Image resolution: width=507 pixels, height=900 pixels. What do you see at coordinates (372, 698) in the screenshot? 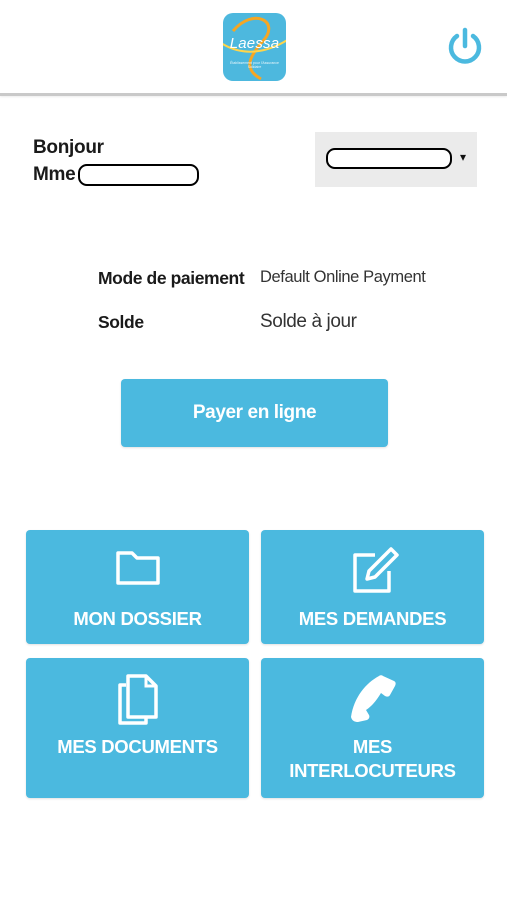
I see `phone-icon` at bounding box center [372, 698].